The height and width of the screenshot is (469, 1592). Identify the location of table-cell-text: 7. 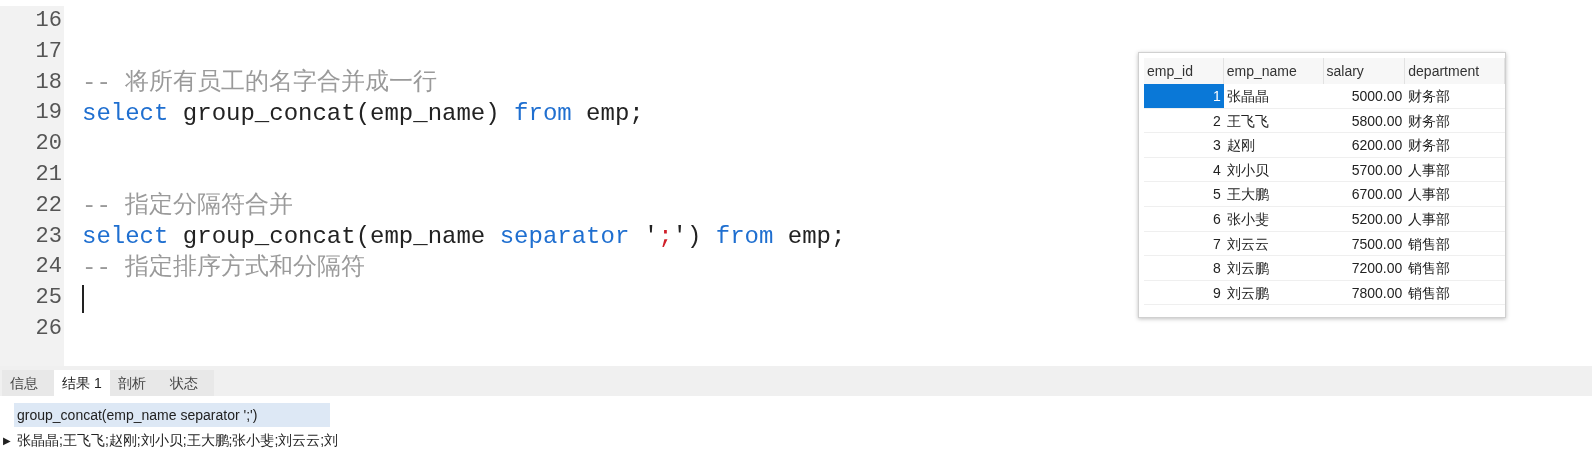
(1217, 244).